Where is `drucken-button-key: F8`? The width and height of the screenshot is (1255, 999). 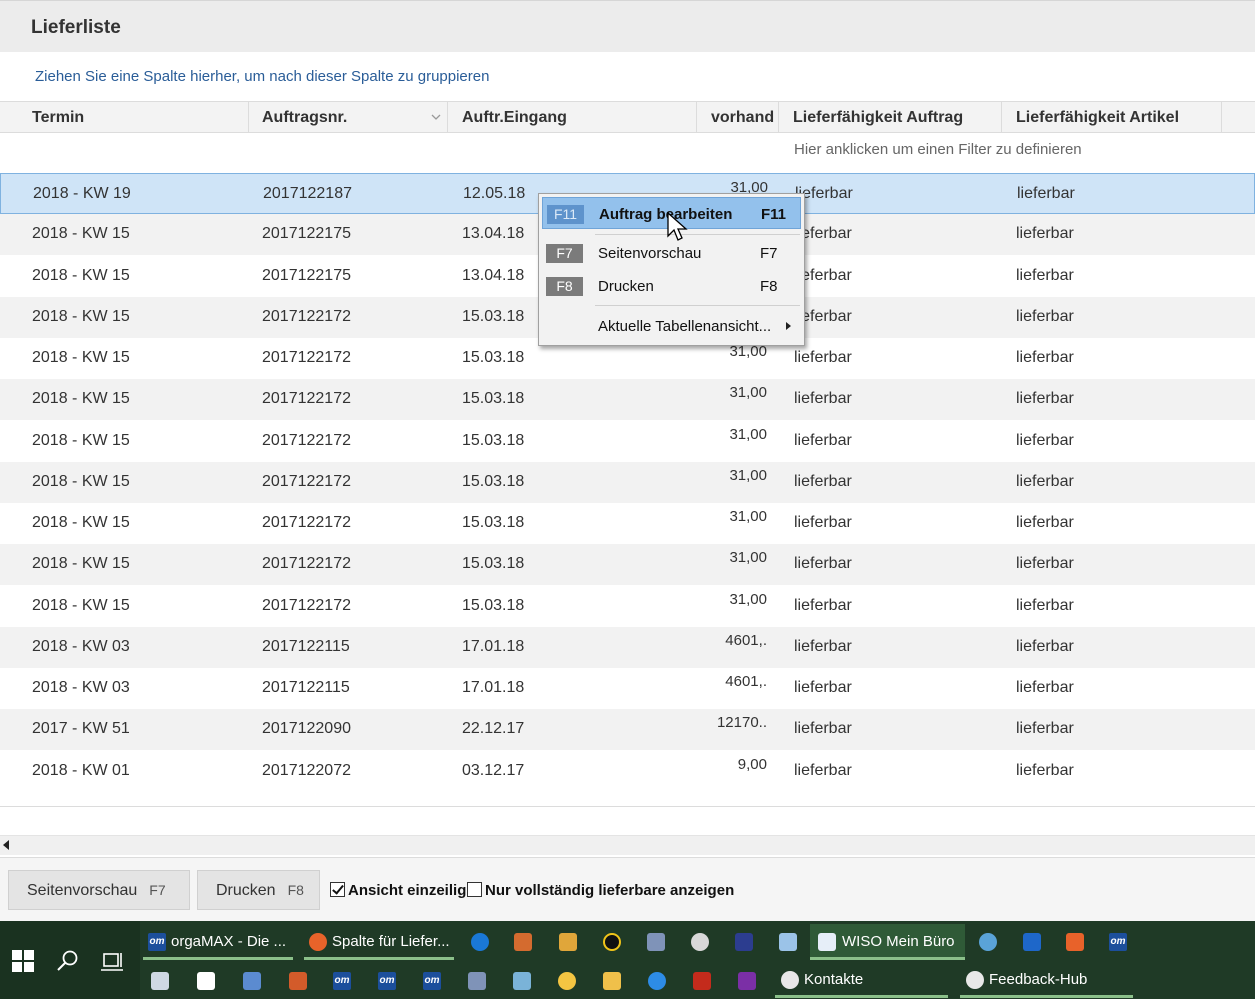 drucken-button-key: F8 is located at coordinates (295, 890).